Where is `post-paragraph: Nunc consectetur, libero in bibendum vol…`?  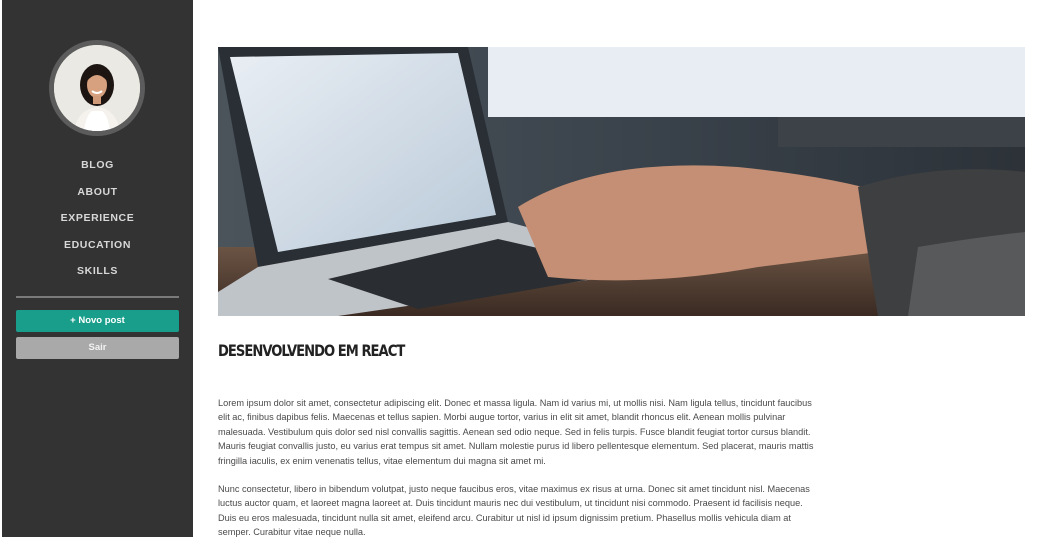
post-paragraph: Nunc consectetur, libero in bibendum vol… is located at coordinates (514, 511).